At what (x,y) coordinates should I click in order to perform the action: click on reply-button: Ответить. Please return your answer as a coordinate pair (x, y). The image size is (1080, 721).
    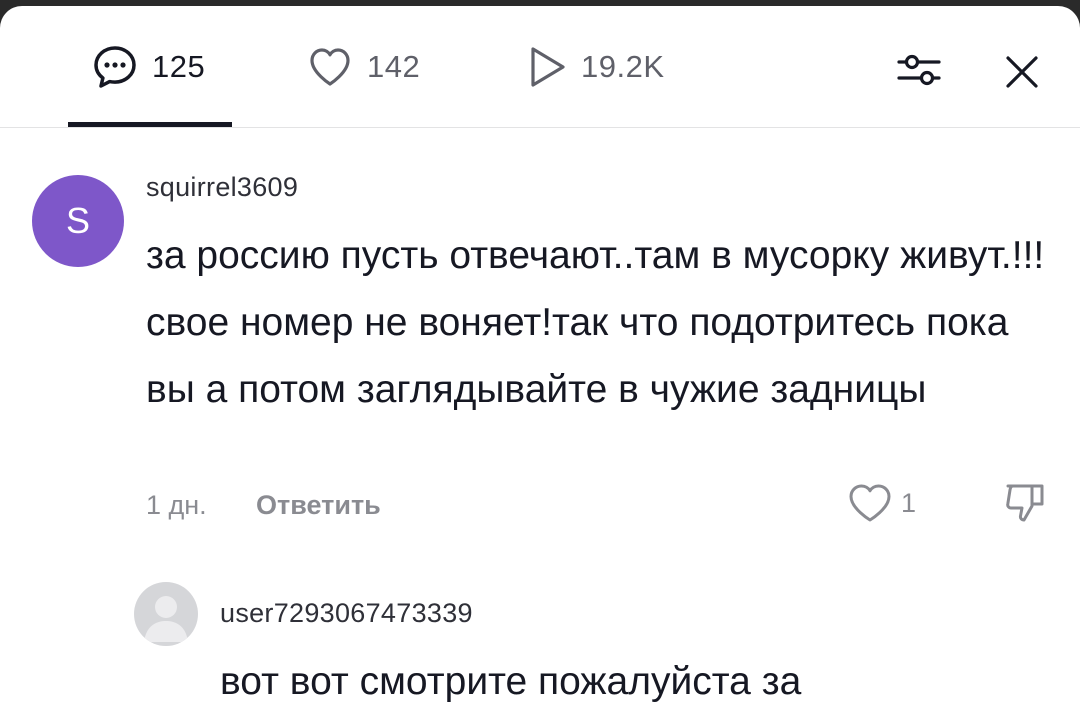
    Looking at the image, I should click on (318, 505).